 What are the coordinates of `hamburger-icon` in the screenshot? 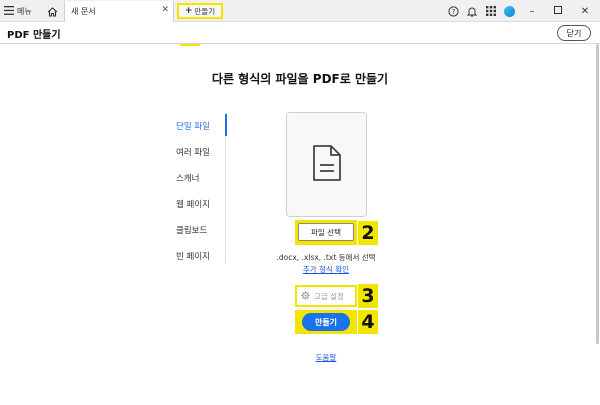 It's located at (9, 11).